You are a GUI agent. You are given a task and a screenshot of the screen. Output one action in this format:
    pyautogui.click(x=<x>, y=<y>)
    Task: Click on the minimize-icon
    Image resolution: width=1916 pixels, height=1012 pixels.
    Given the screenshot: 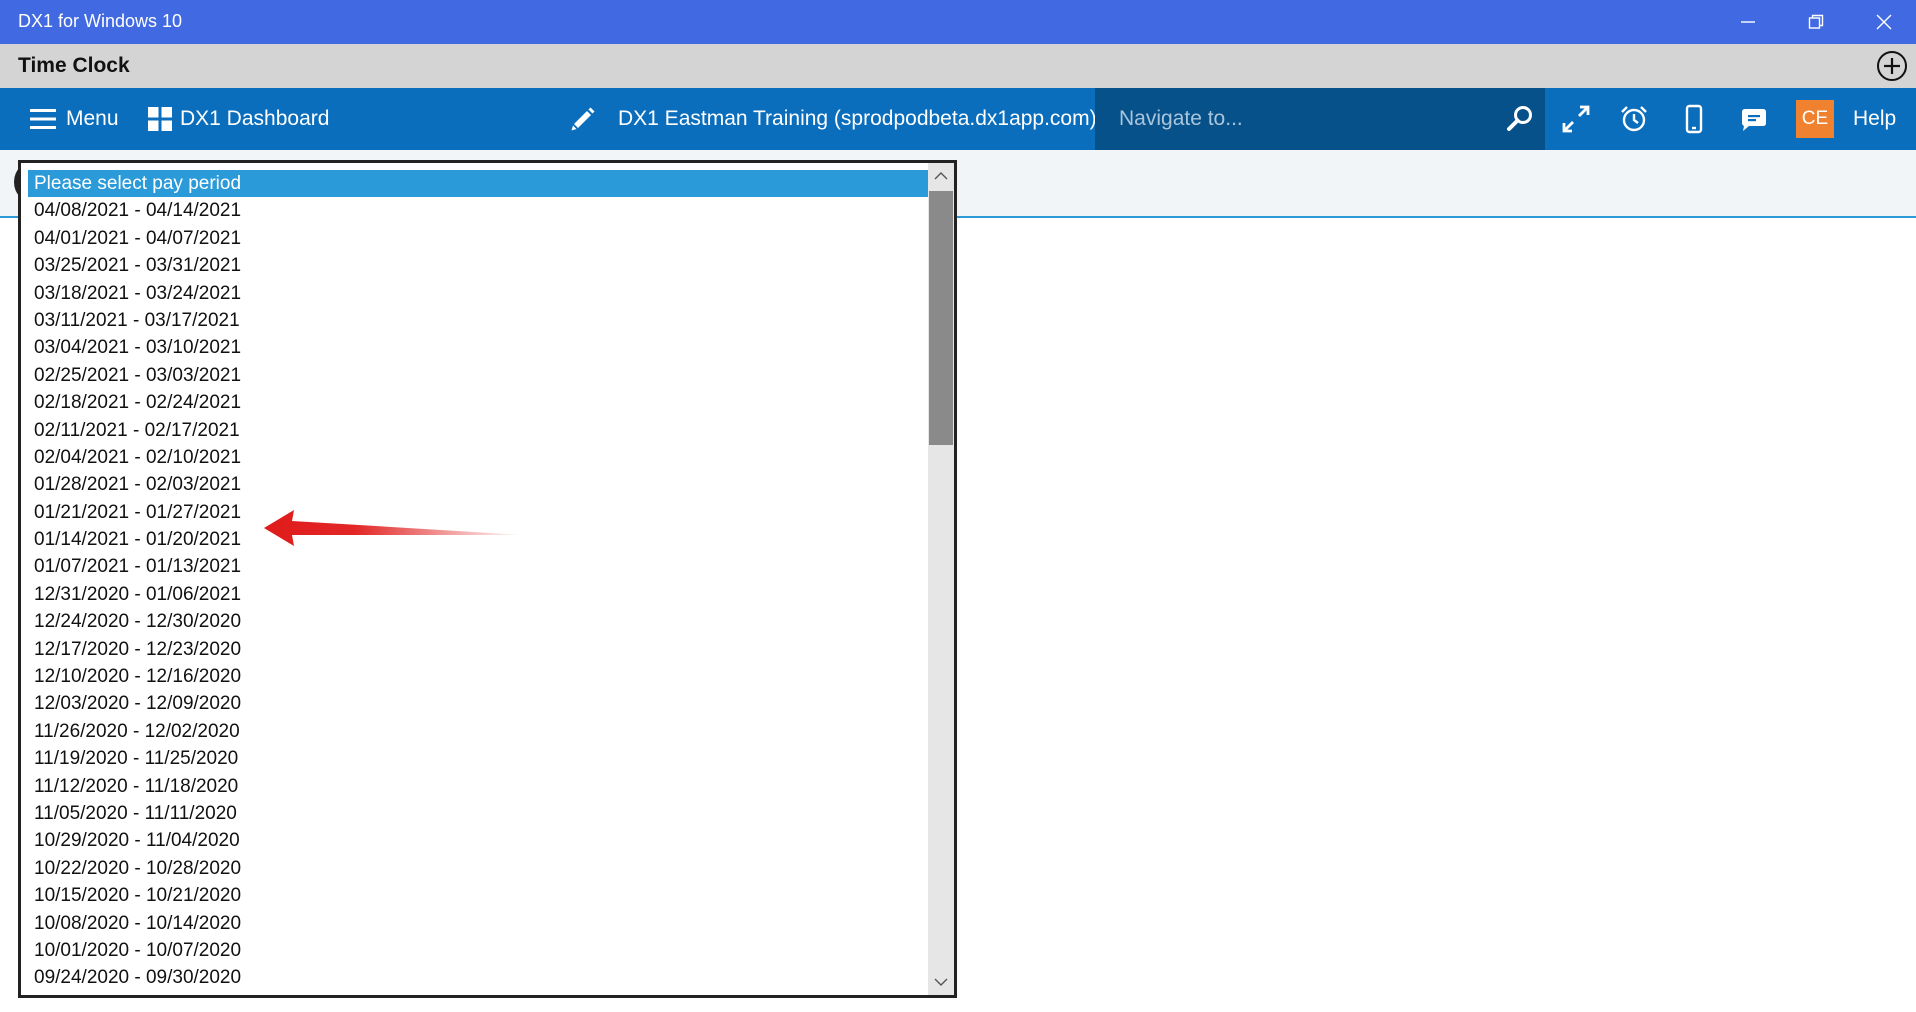 What is the action you would take?
    pyautogui.click(x=1748, y=22)
    